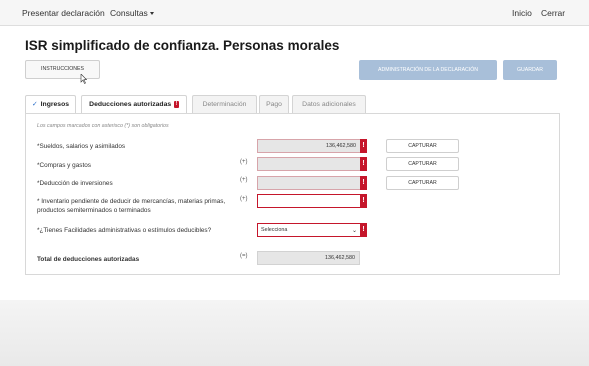 The height and width of the screenshot is (366, 589). Describe the element at coordinates (81, 146) in the screenshot. I see `sueldos-label: *Sueldos, salarios y asimilados` at that location.